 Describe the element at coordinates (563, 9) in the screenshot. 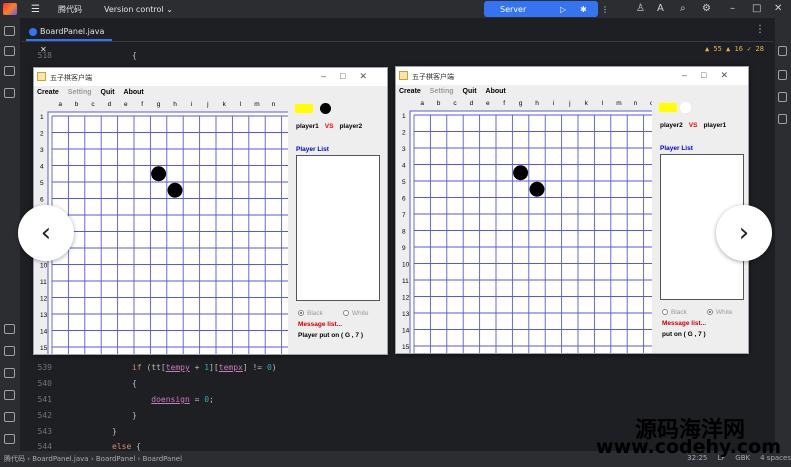

I see `run-icon: ▷` at that location.